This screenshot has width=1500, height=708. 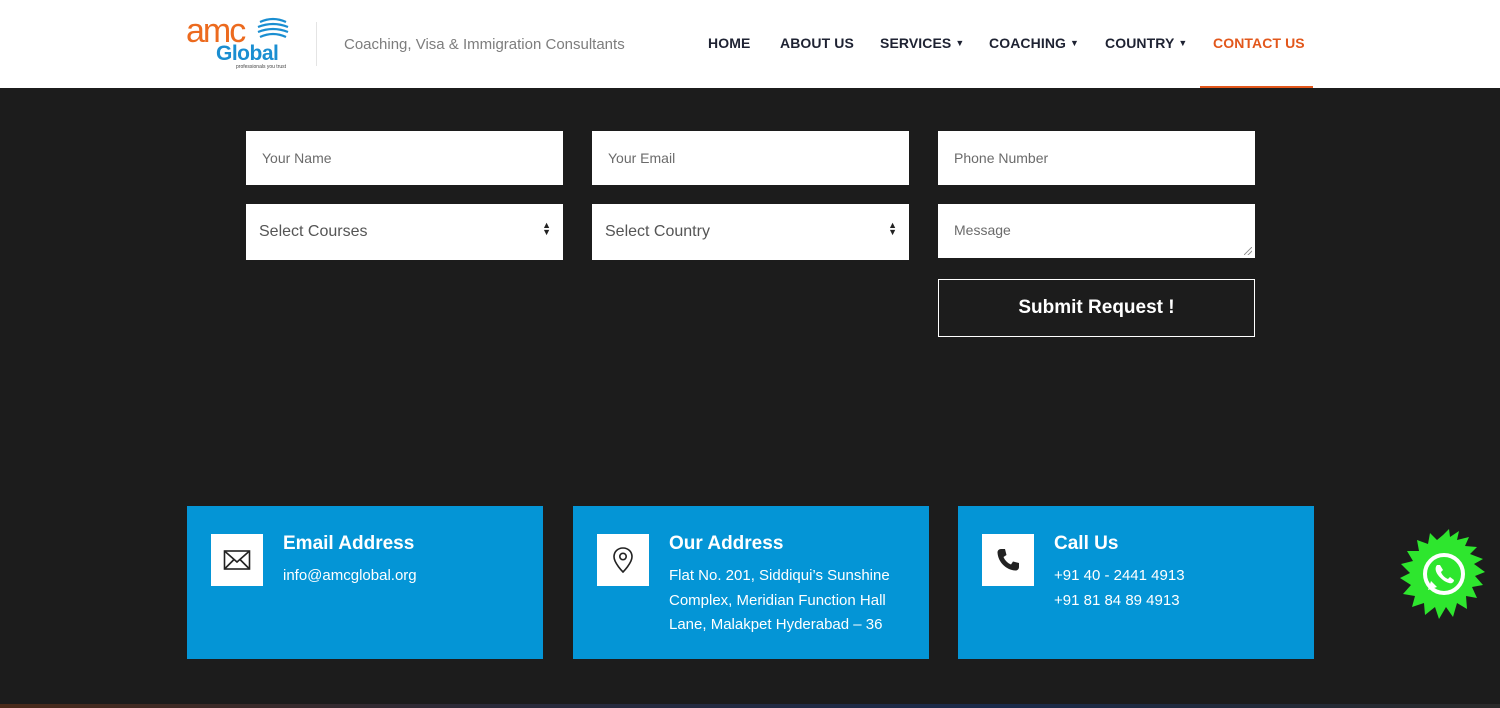 I want to click on nav-contact-us-label: CONTACT US, so click(x=1259, y=43).